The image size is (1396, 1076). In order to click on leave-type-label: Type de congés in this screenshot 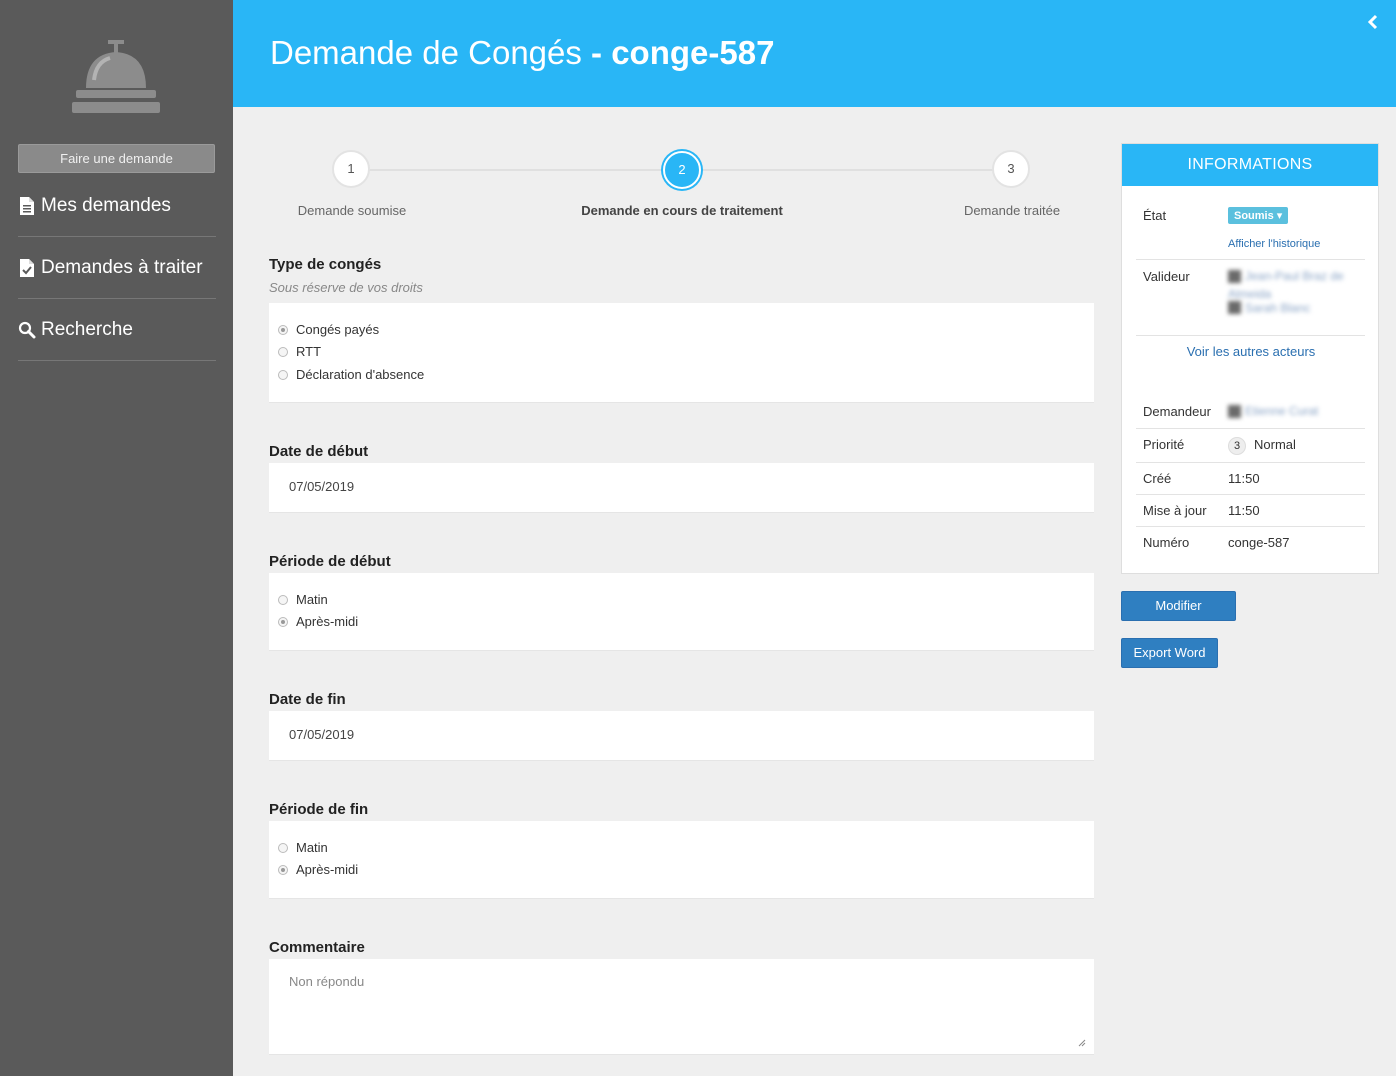, I will do `click(325, 264)`.